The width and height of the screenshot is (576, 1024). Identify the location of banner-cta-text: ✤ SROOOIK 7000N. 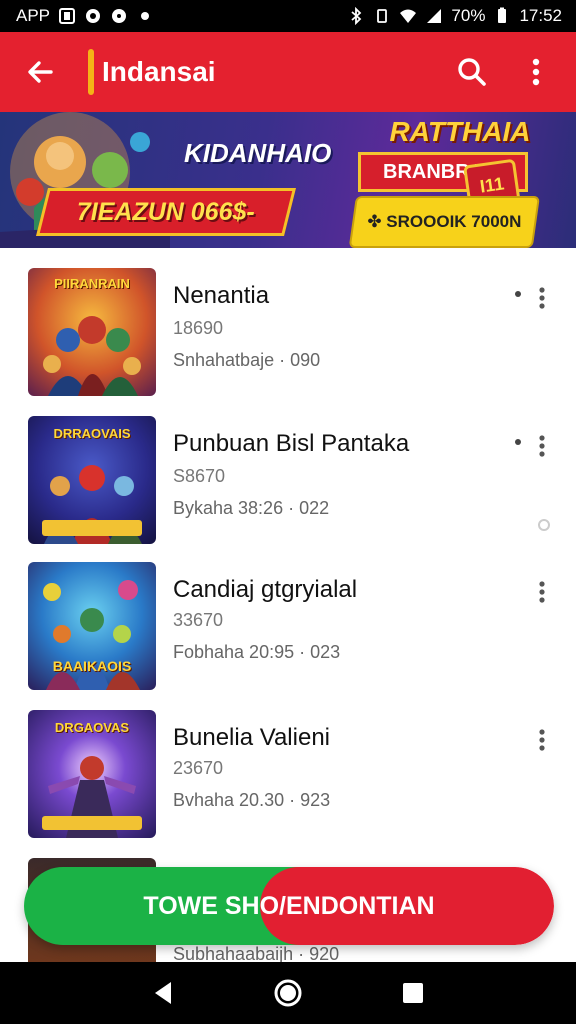
(444, 221).